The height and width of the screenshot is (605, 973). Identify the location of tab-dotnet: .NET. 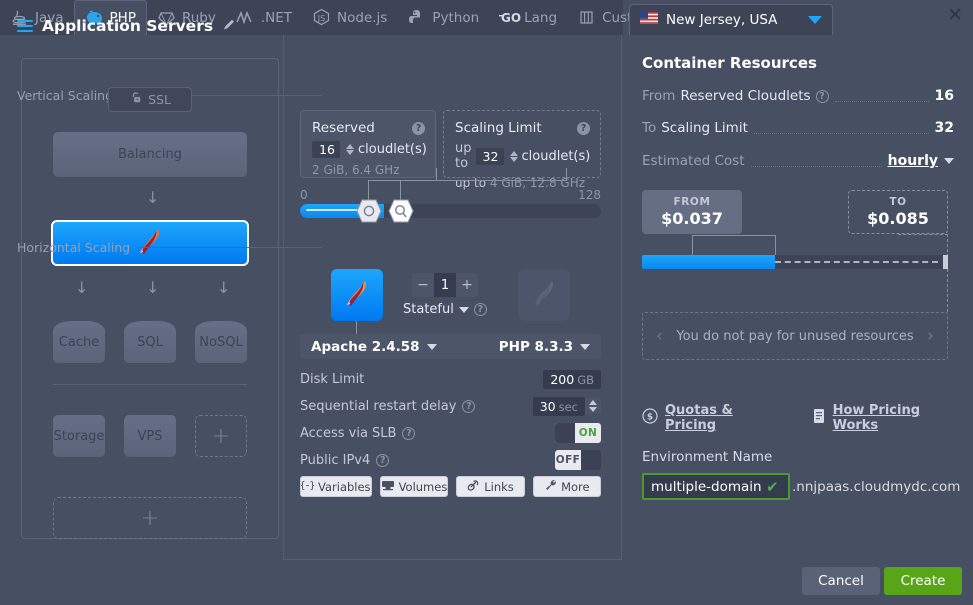
(264, 17).